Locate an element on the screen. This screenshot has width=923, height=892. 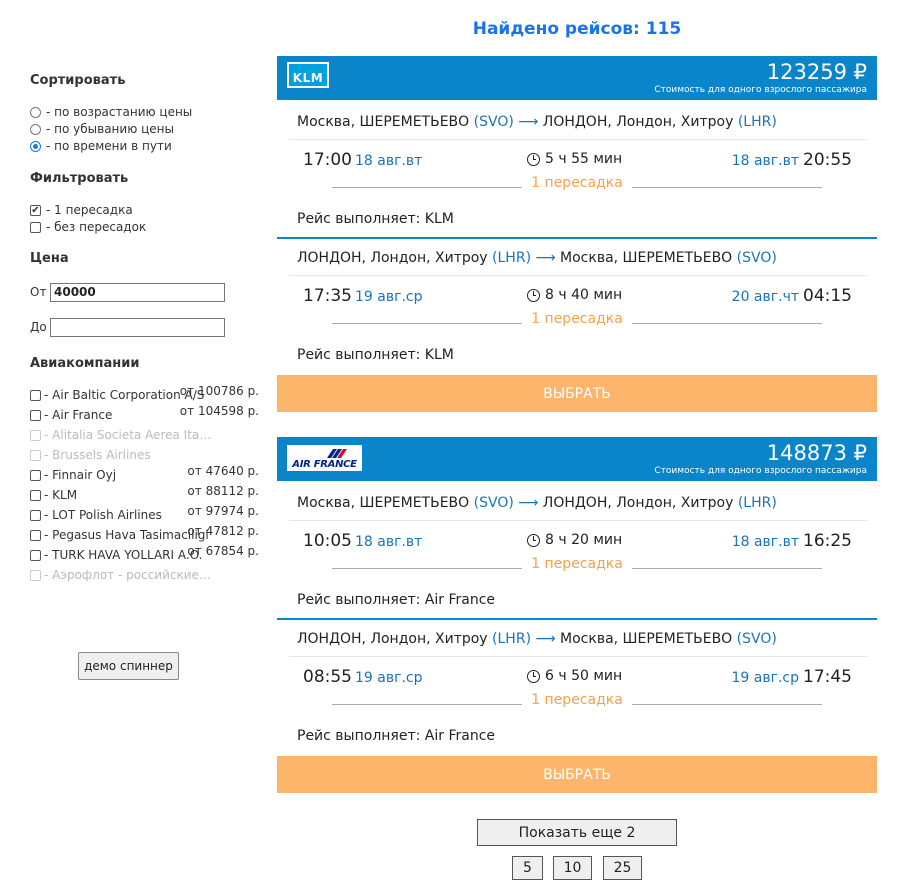
airline-price: от 88112 р. is located at coordinates (223, 491).